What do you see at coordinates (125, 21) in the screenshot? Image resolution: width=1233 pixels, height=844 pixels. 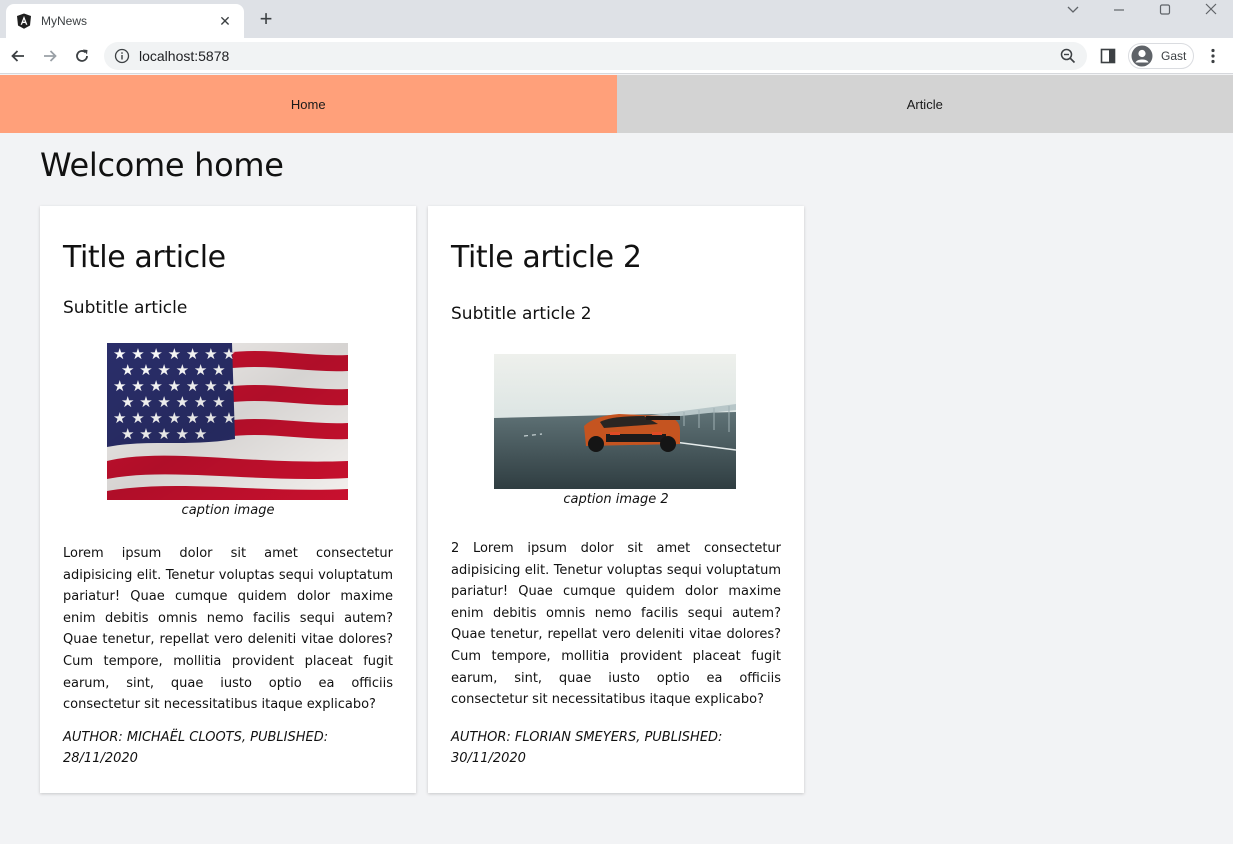 I see `browser-tab: MyNews ✕` at bounding box center [125, 21].